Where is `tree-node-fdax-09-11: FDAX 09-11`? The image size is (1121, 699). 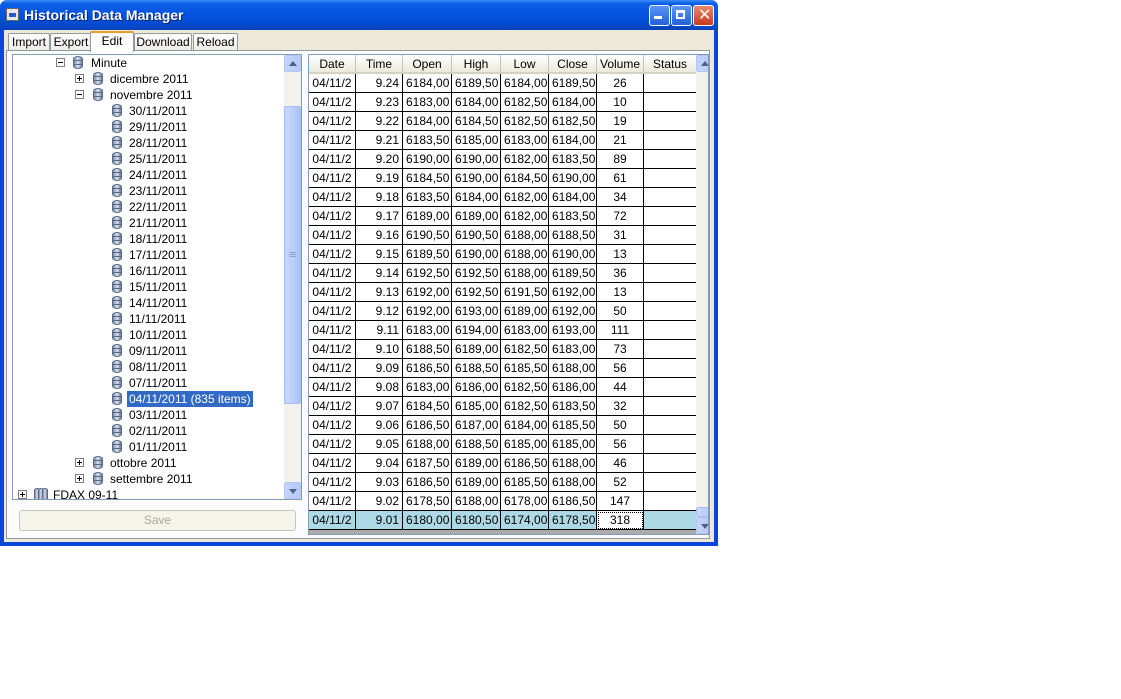 tree-node-fdax-09-11: FDAX 09-11 is located at coordinates (149, 493).